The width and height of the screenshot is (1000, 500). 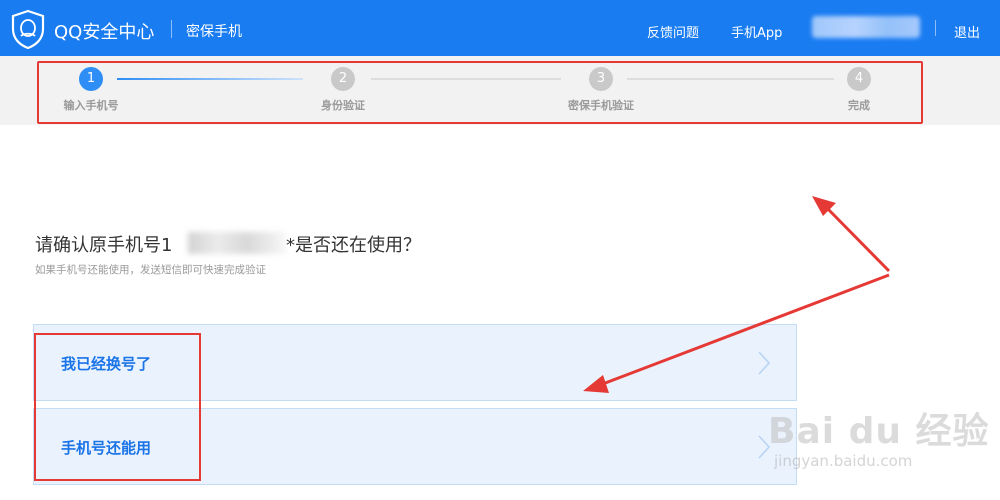 I want to click on question-prefix: 请确认原手机号1, so click(x=104, y=245).